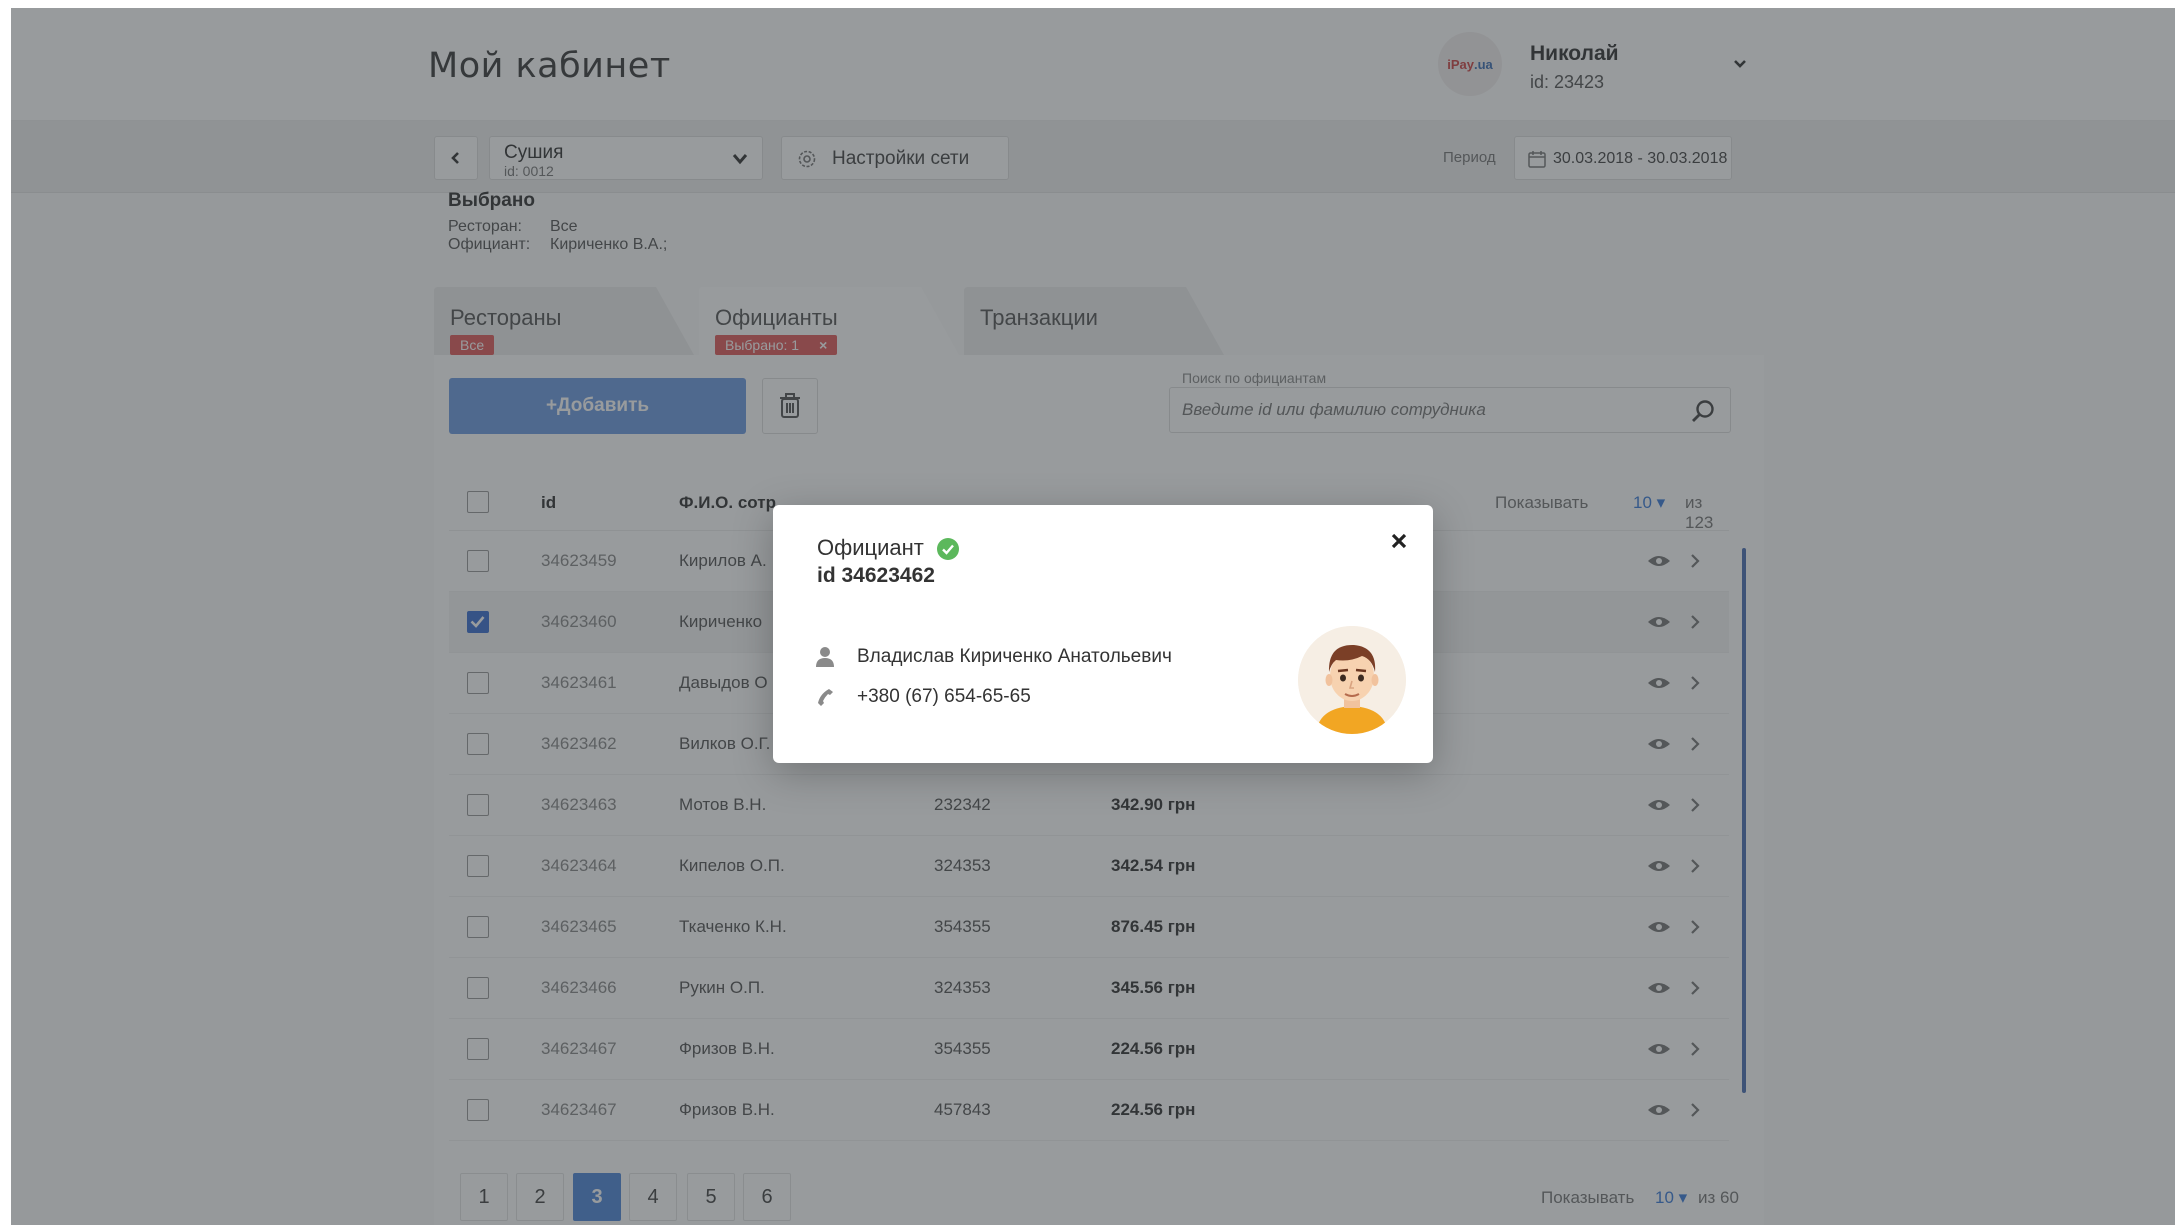 This screenshot has height=1225, width=2178. I want to click on modal-title: Официант, so click(870, 547).